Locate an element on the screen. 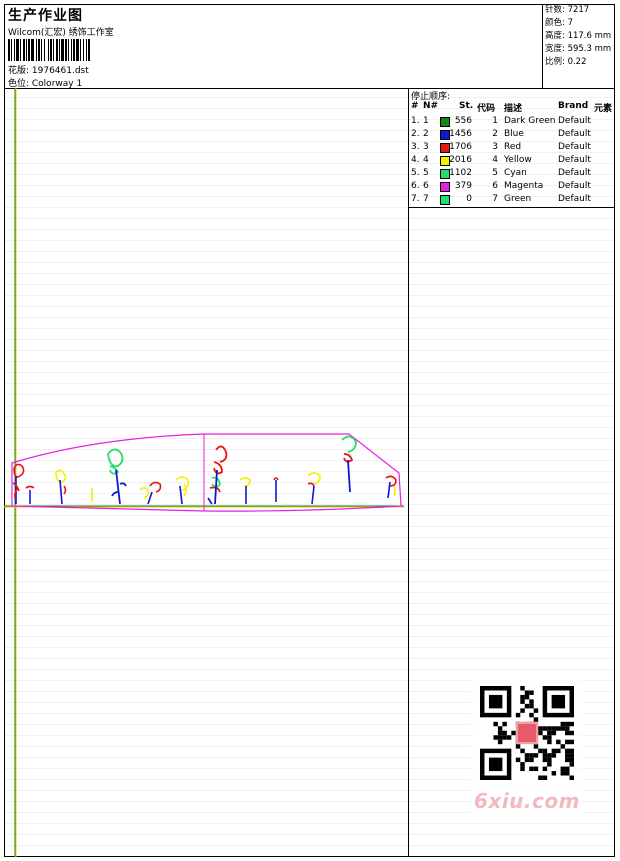 The height and width of the screenshot is (861, 620). row-no: 4 is located at coordinates (426, 160).